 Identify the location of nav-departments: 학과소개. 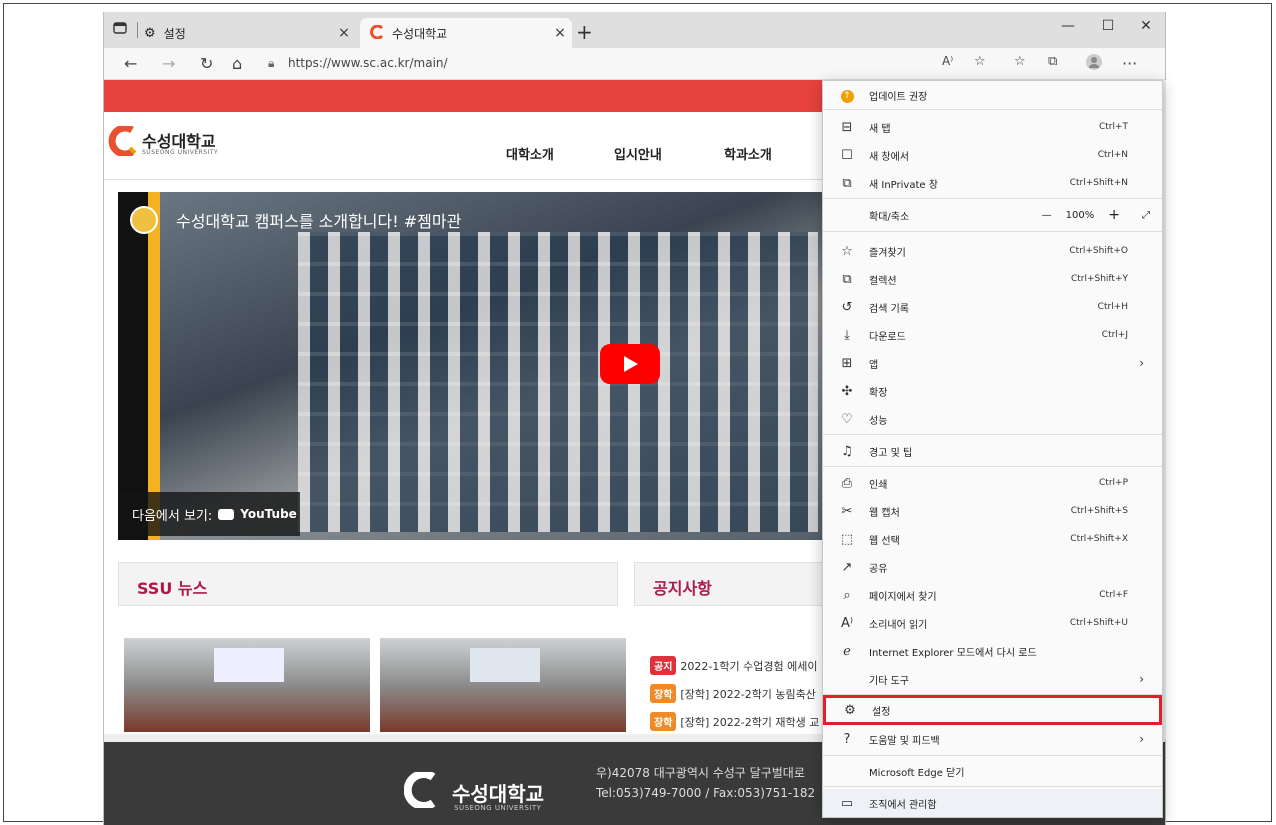
(748, 153).